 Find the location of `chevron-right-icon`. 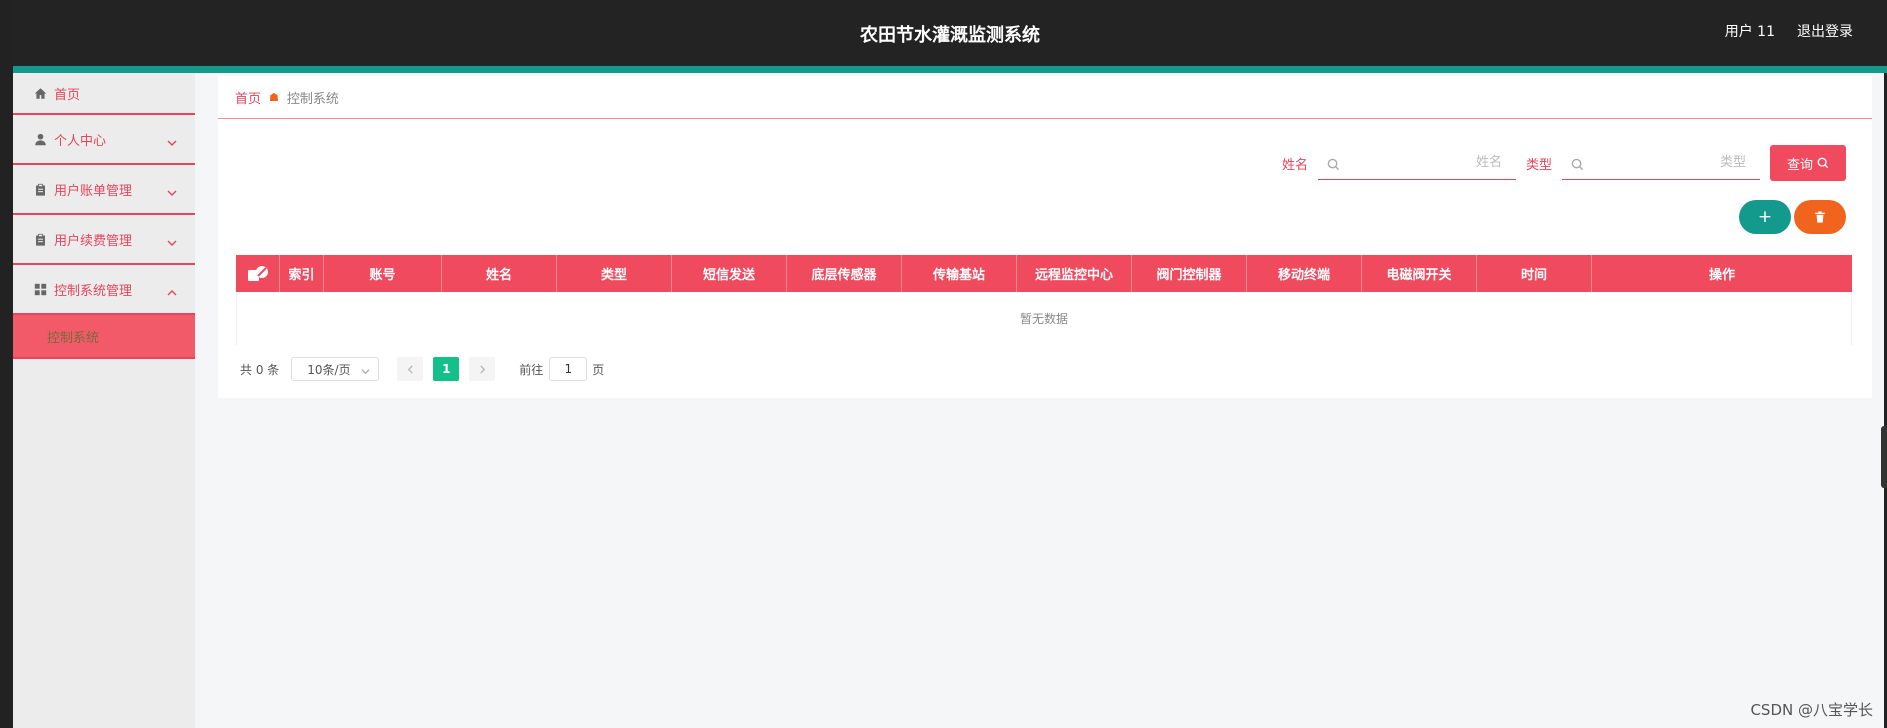

chevron-right-icon is located at coordinates (482, 369).